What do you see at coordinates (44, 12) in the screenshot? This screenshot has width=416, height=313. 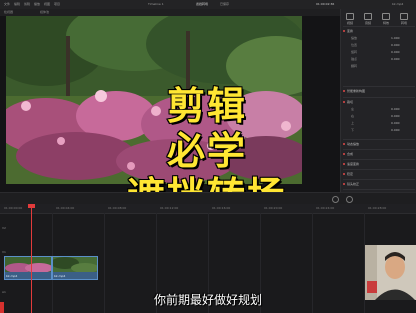 I see `panel-mediapool-label: 媒体池` at bounding box center [44, 12].